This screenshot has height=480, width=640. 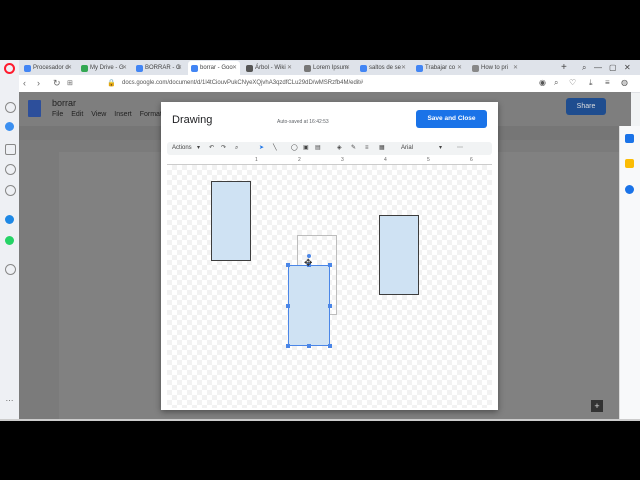 What do you see at coordinates (51, 68) in the screenshot?
I see `tab-label: Procesador d` at bounding box center [51, 68].